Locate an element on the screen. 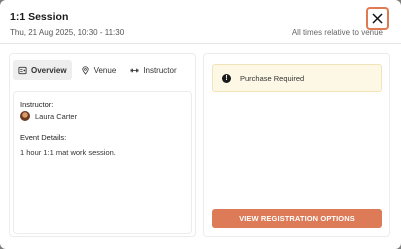  overview-icon is located at coordinates (22, 70).